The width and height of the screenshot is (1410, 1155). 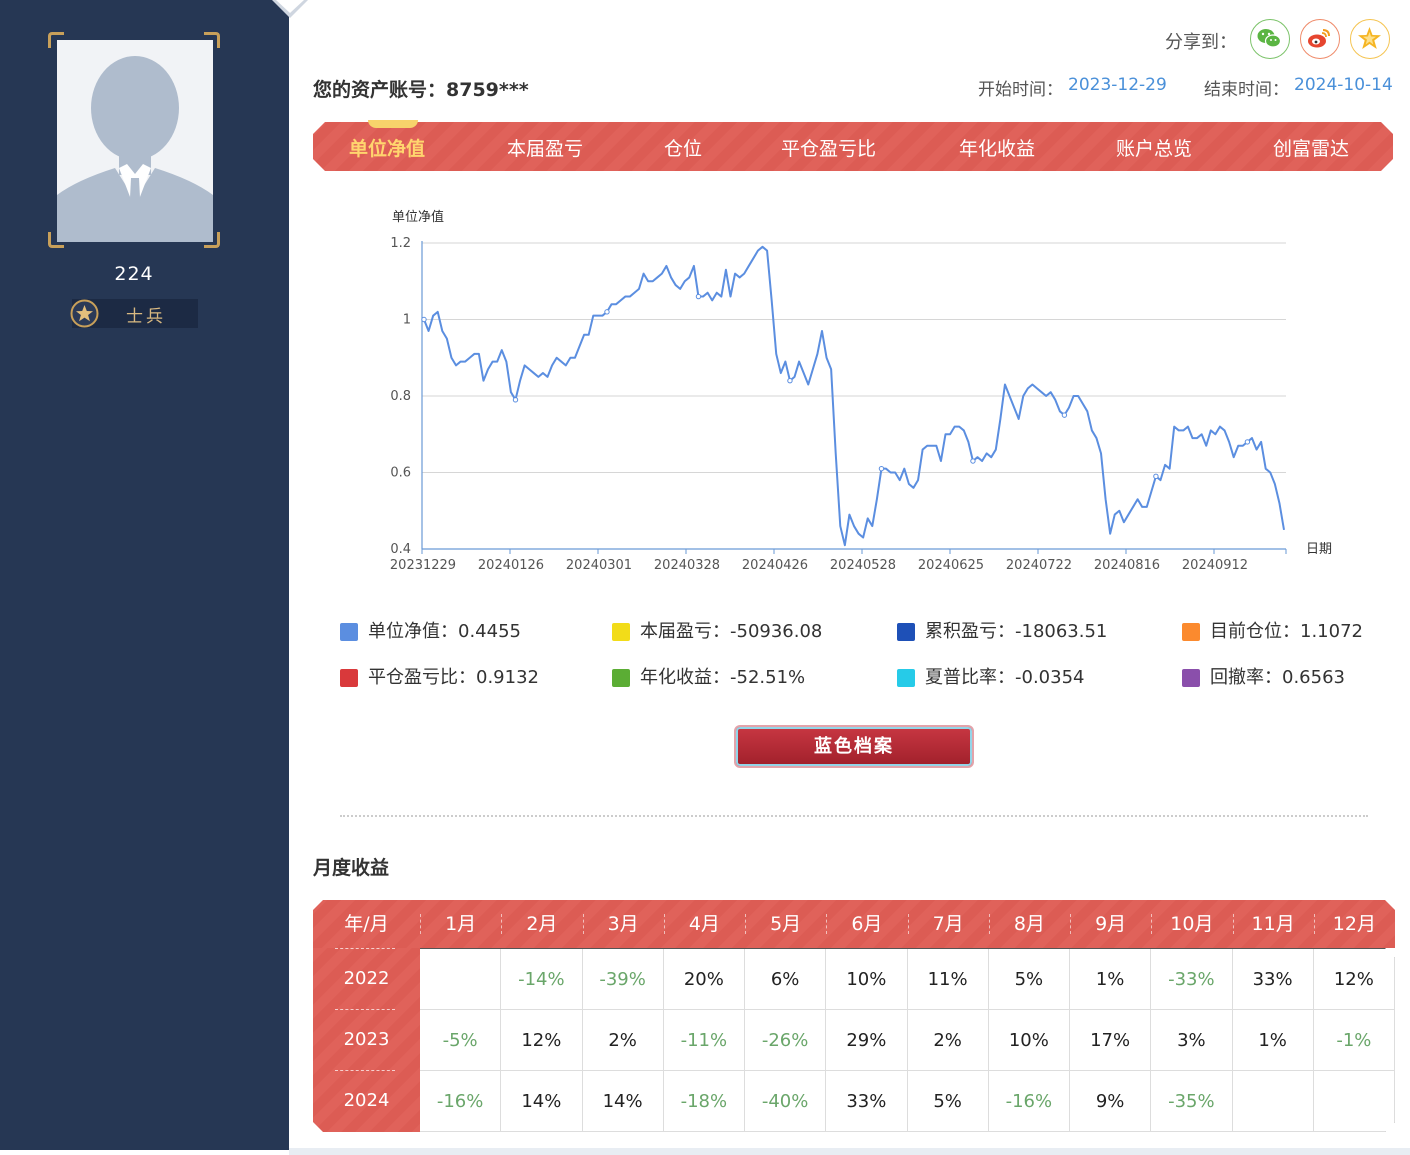 I want to click on table-cell: -35%, so click(x=1192, y=1101).